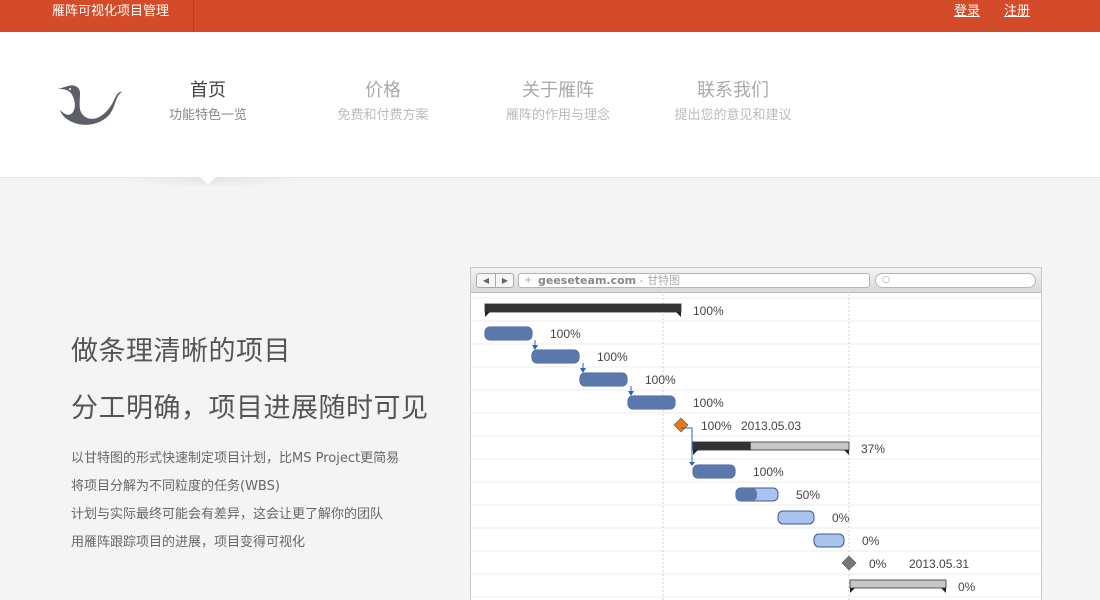 The height and width of the screenshot is (600, 1100). Describe the element at coordinates (208, 180) in the screenshot. I see `nav-active-pointer` at that location.